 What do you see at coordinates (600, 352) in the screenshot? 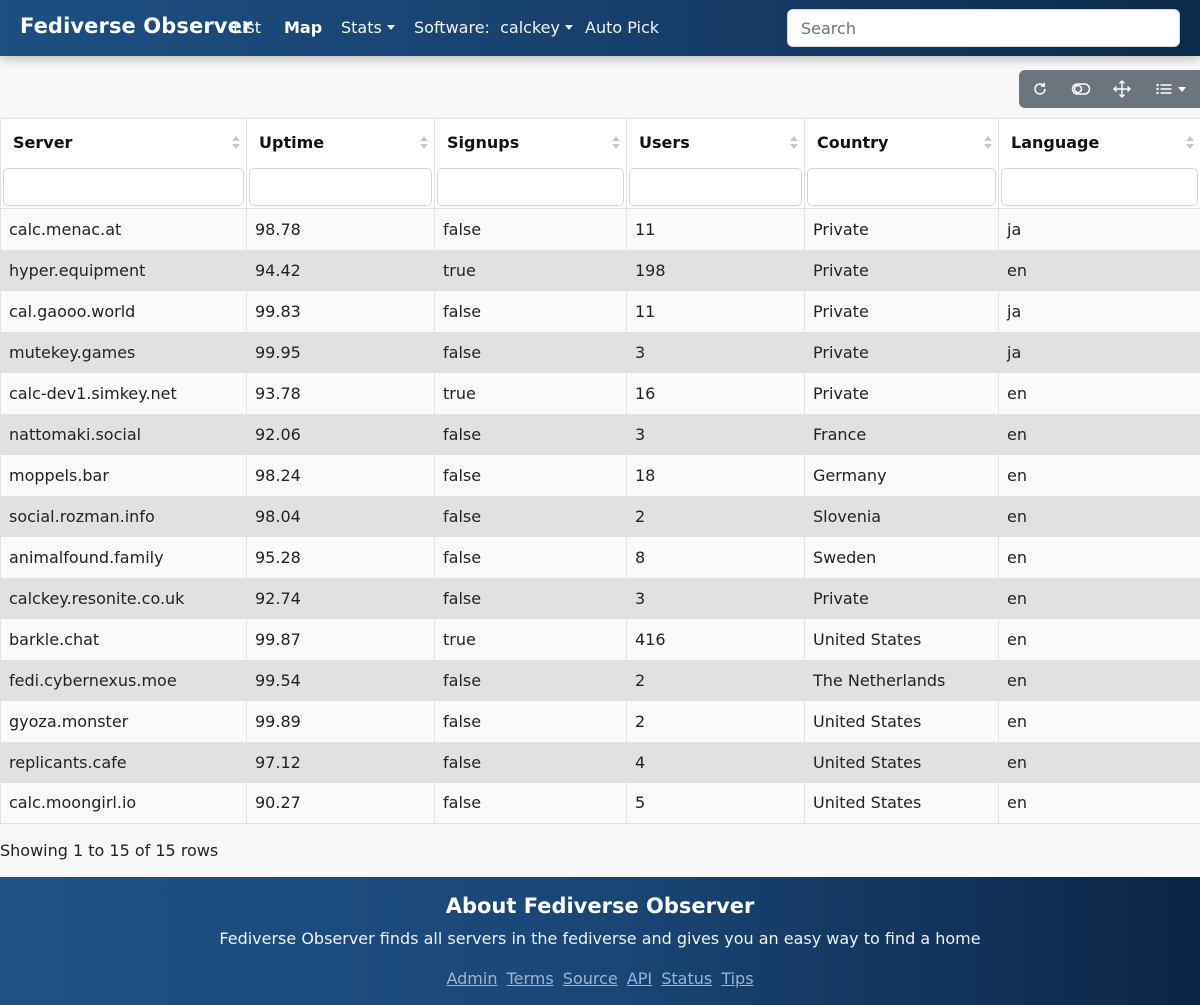
I see `table-row: mutekey.games 99.95 false 3 Private ja` at bounding box center [600, 352].